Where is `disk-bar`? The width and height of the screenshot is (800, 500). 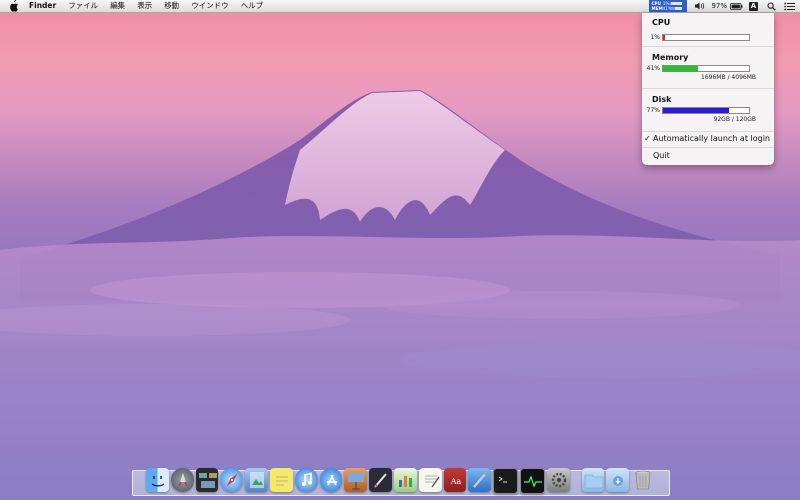 disk-bar is located at coordinates (706, 110).